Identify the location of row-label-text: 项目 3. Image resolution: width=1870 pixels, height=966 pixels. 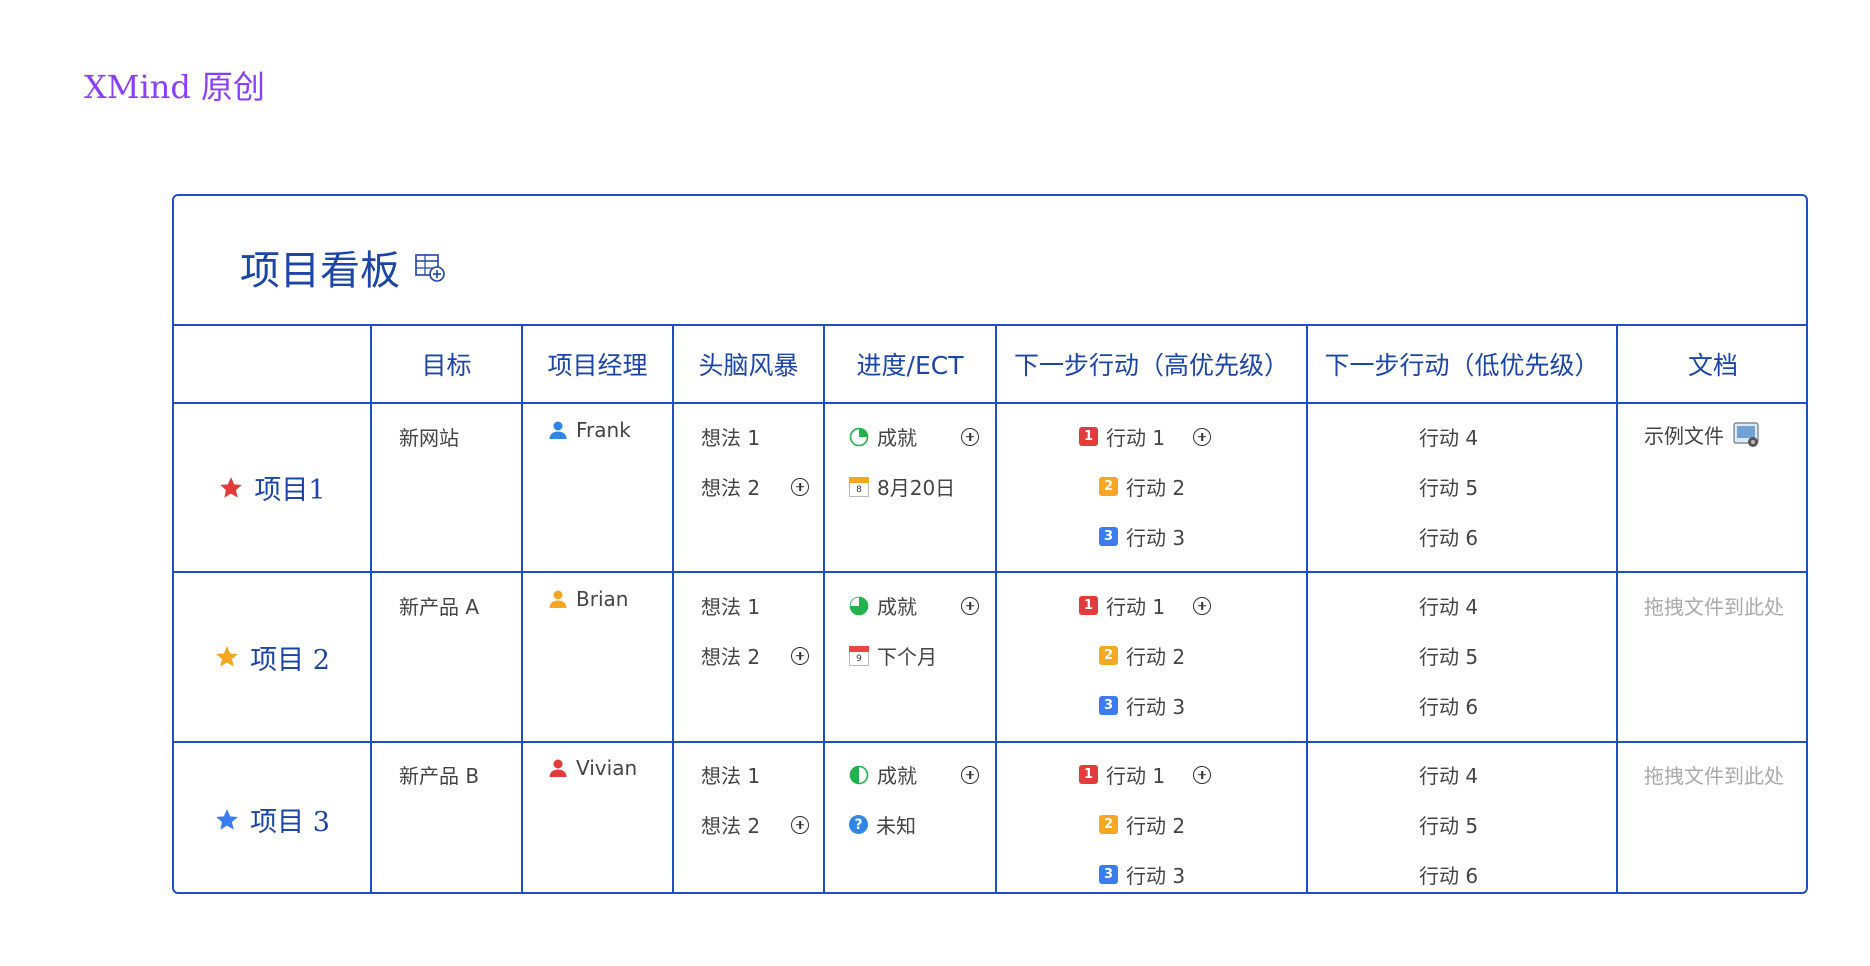
(290, 822).